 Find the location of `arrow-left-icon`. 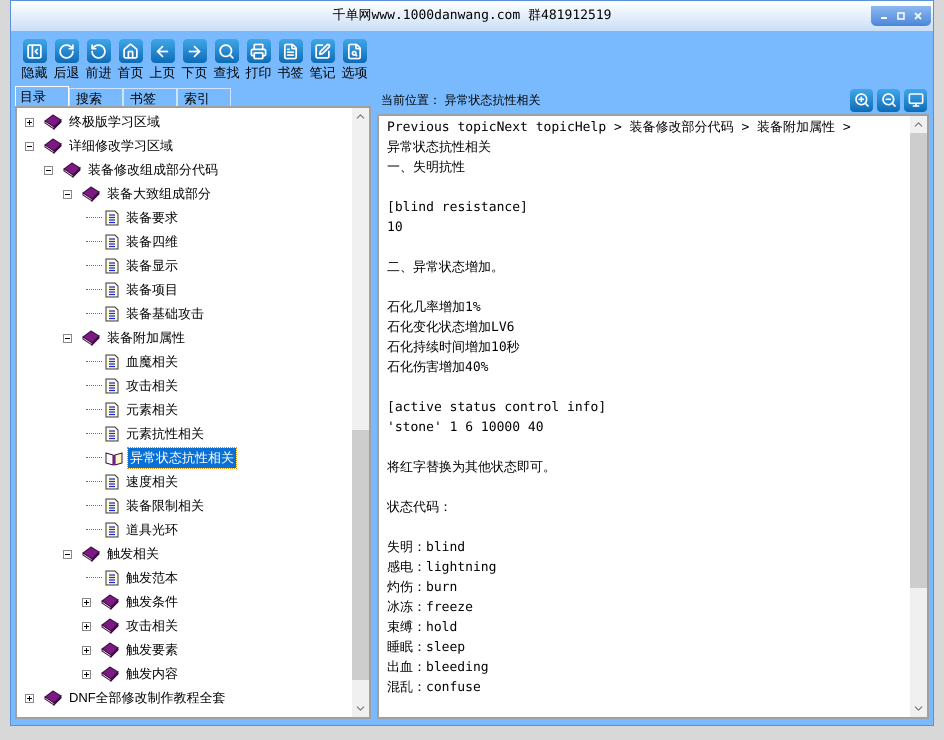

arrow-left-icon is located at coordinates (162, 51).